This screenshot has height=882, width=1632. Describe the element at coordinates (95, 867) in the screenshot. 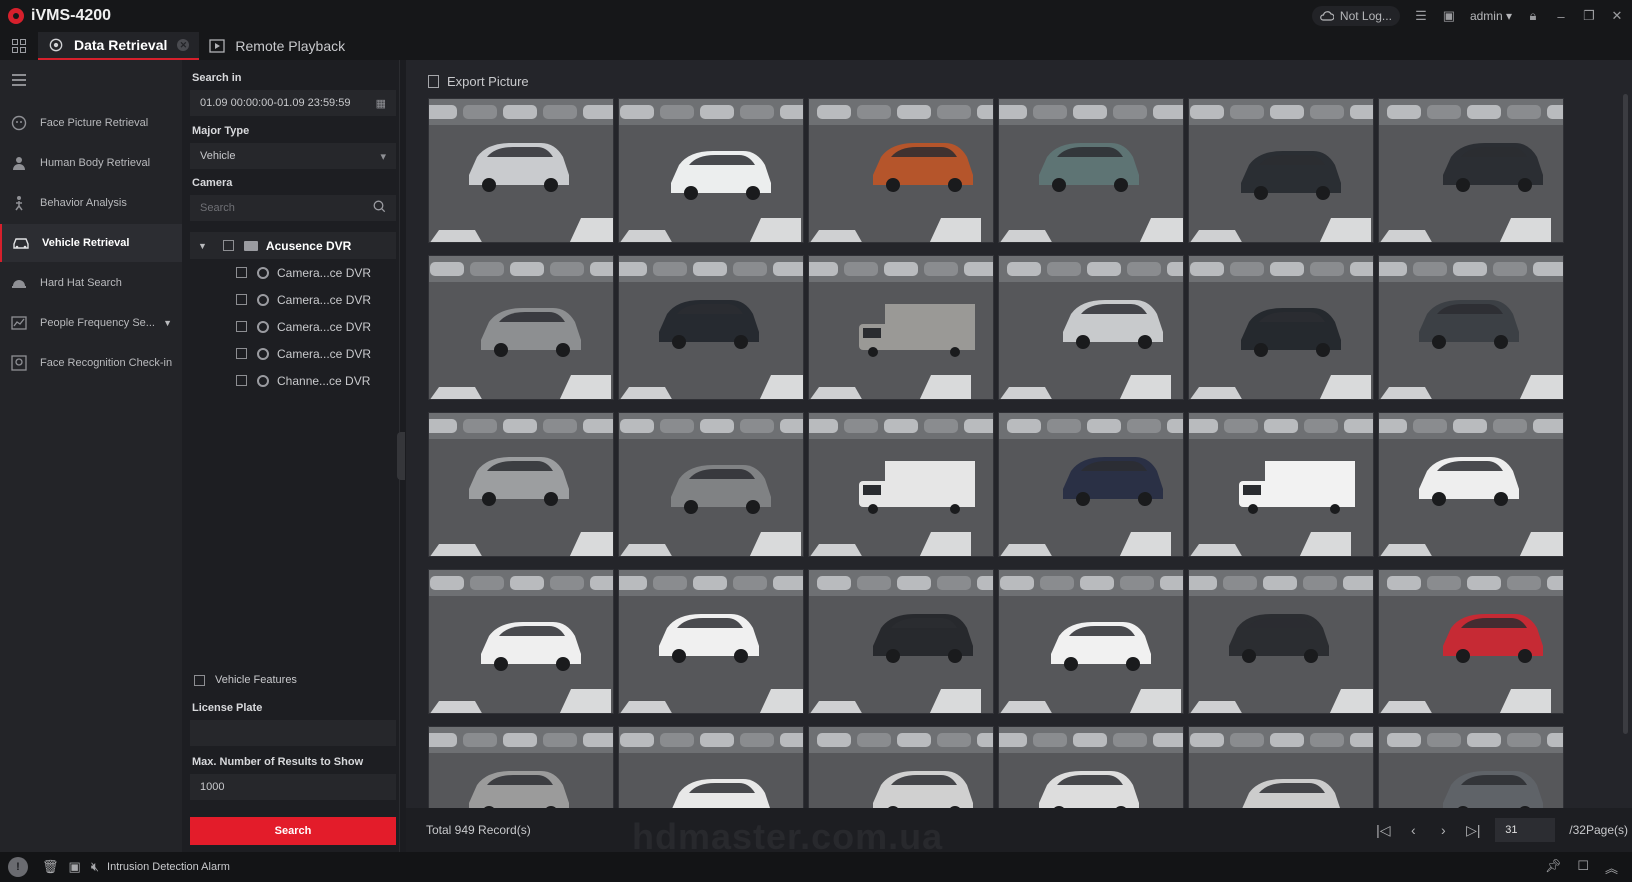

I see `mute-icon: 🔇︎` at that location.